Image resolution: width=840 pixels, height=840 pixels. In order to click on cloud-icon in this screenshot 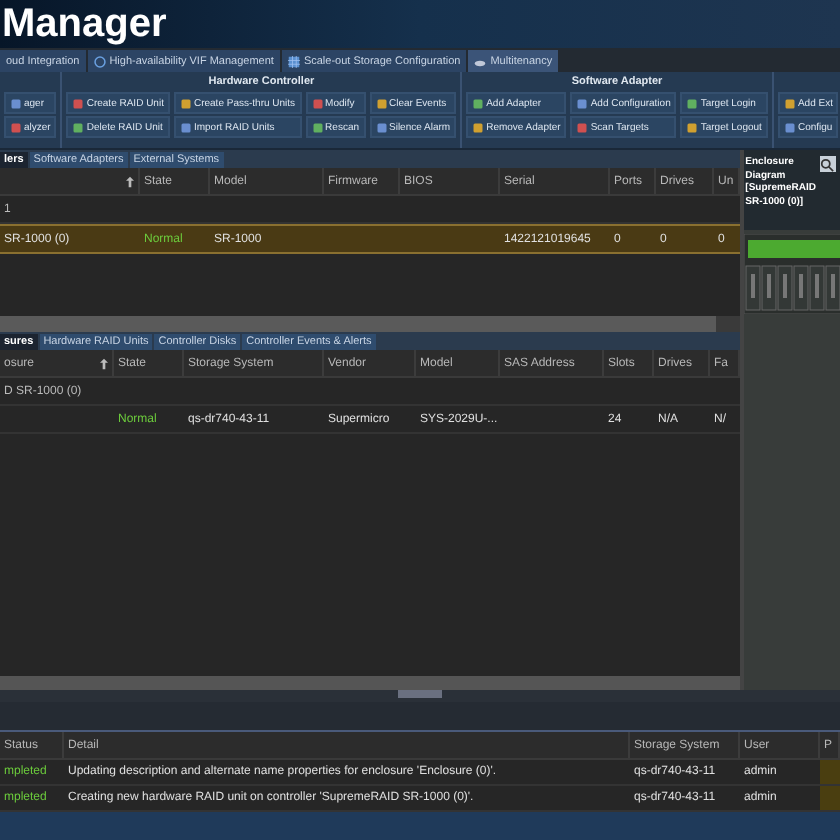, I will do `click(480, 61)`.